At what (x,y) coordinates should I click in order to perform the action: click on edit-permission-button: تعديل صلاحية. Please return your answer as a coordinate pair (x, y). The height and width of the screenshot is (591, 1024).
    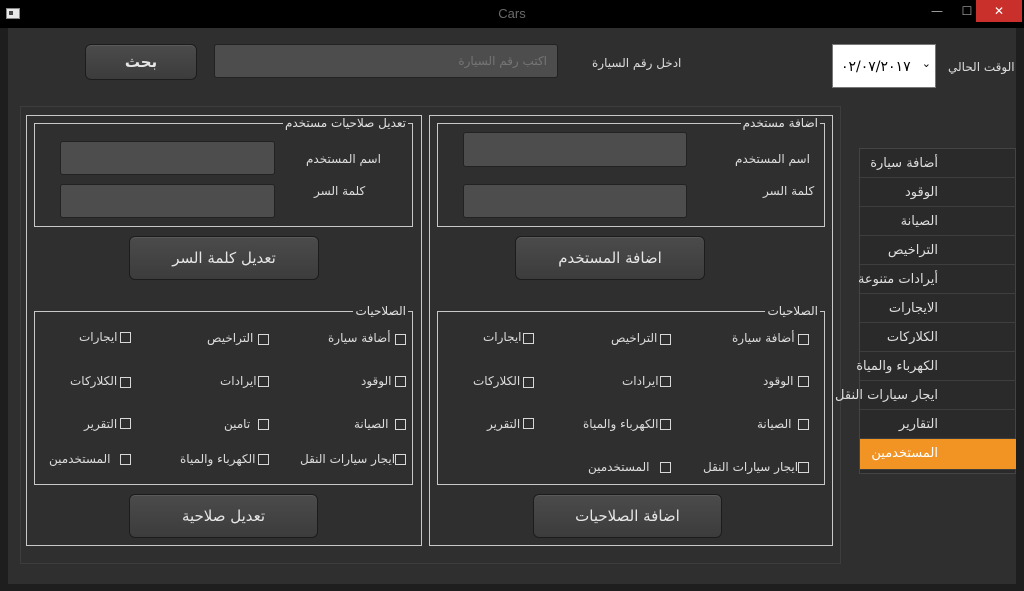
    Looking at the image, I should click on (223, 516).